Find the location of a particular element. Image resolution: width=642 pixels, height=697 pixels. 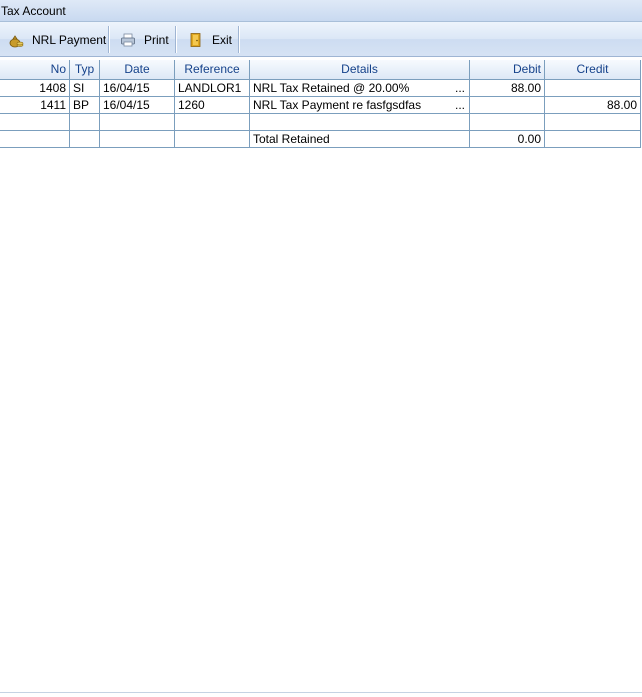

details-text: NRL Tax Payment re fasfgsdfas is located at coordinates (337, 105).